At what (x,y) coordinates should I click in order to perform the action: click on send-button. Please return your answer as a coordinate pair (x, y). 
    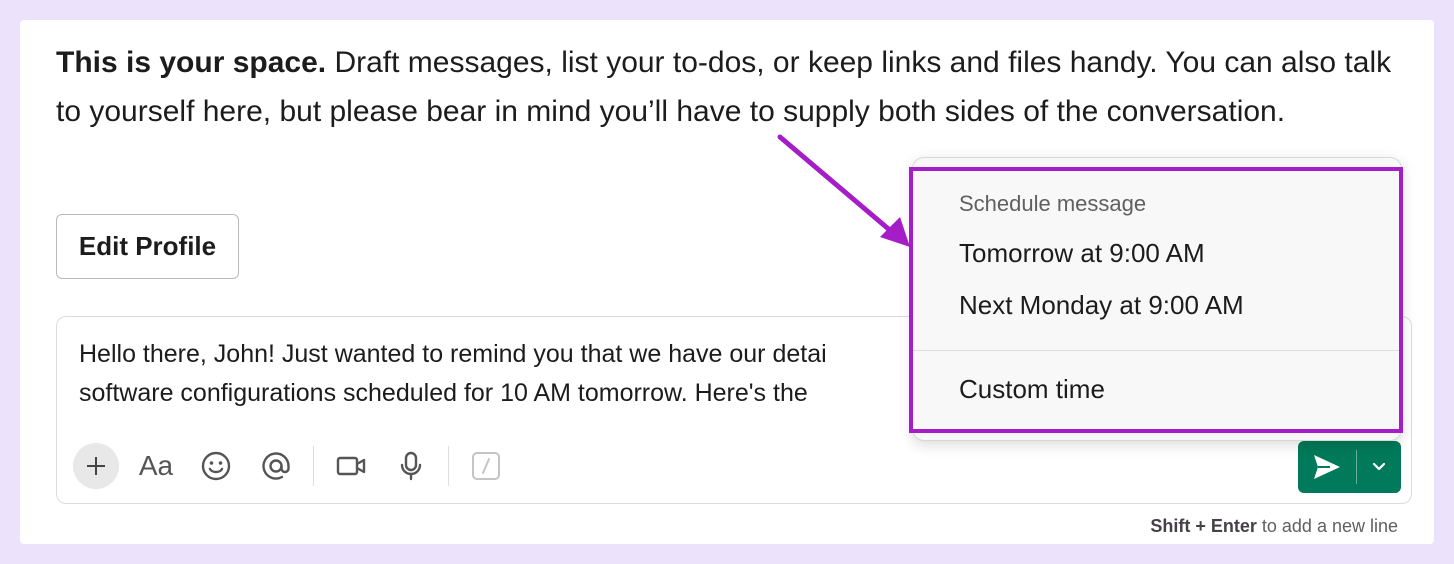
    Looking at the image, I should click on (1327, 467).